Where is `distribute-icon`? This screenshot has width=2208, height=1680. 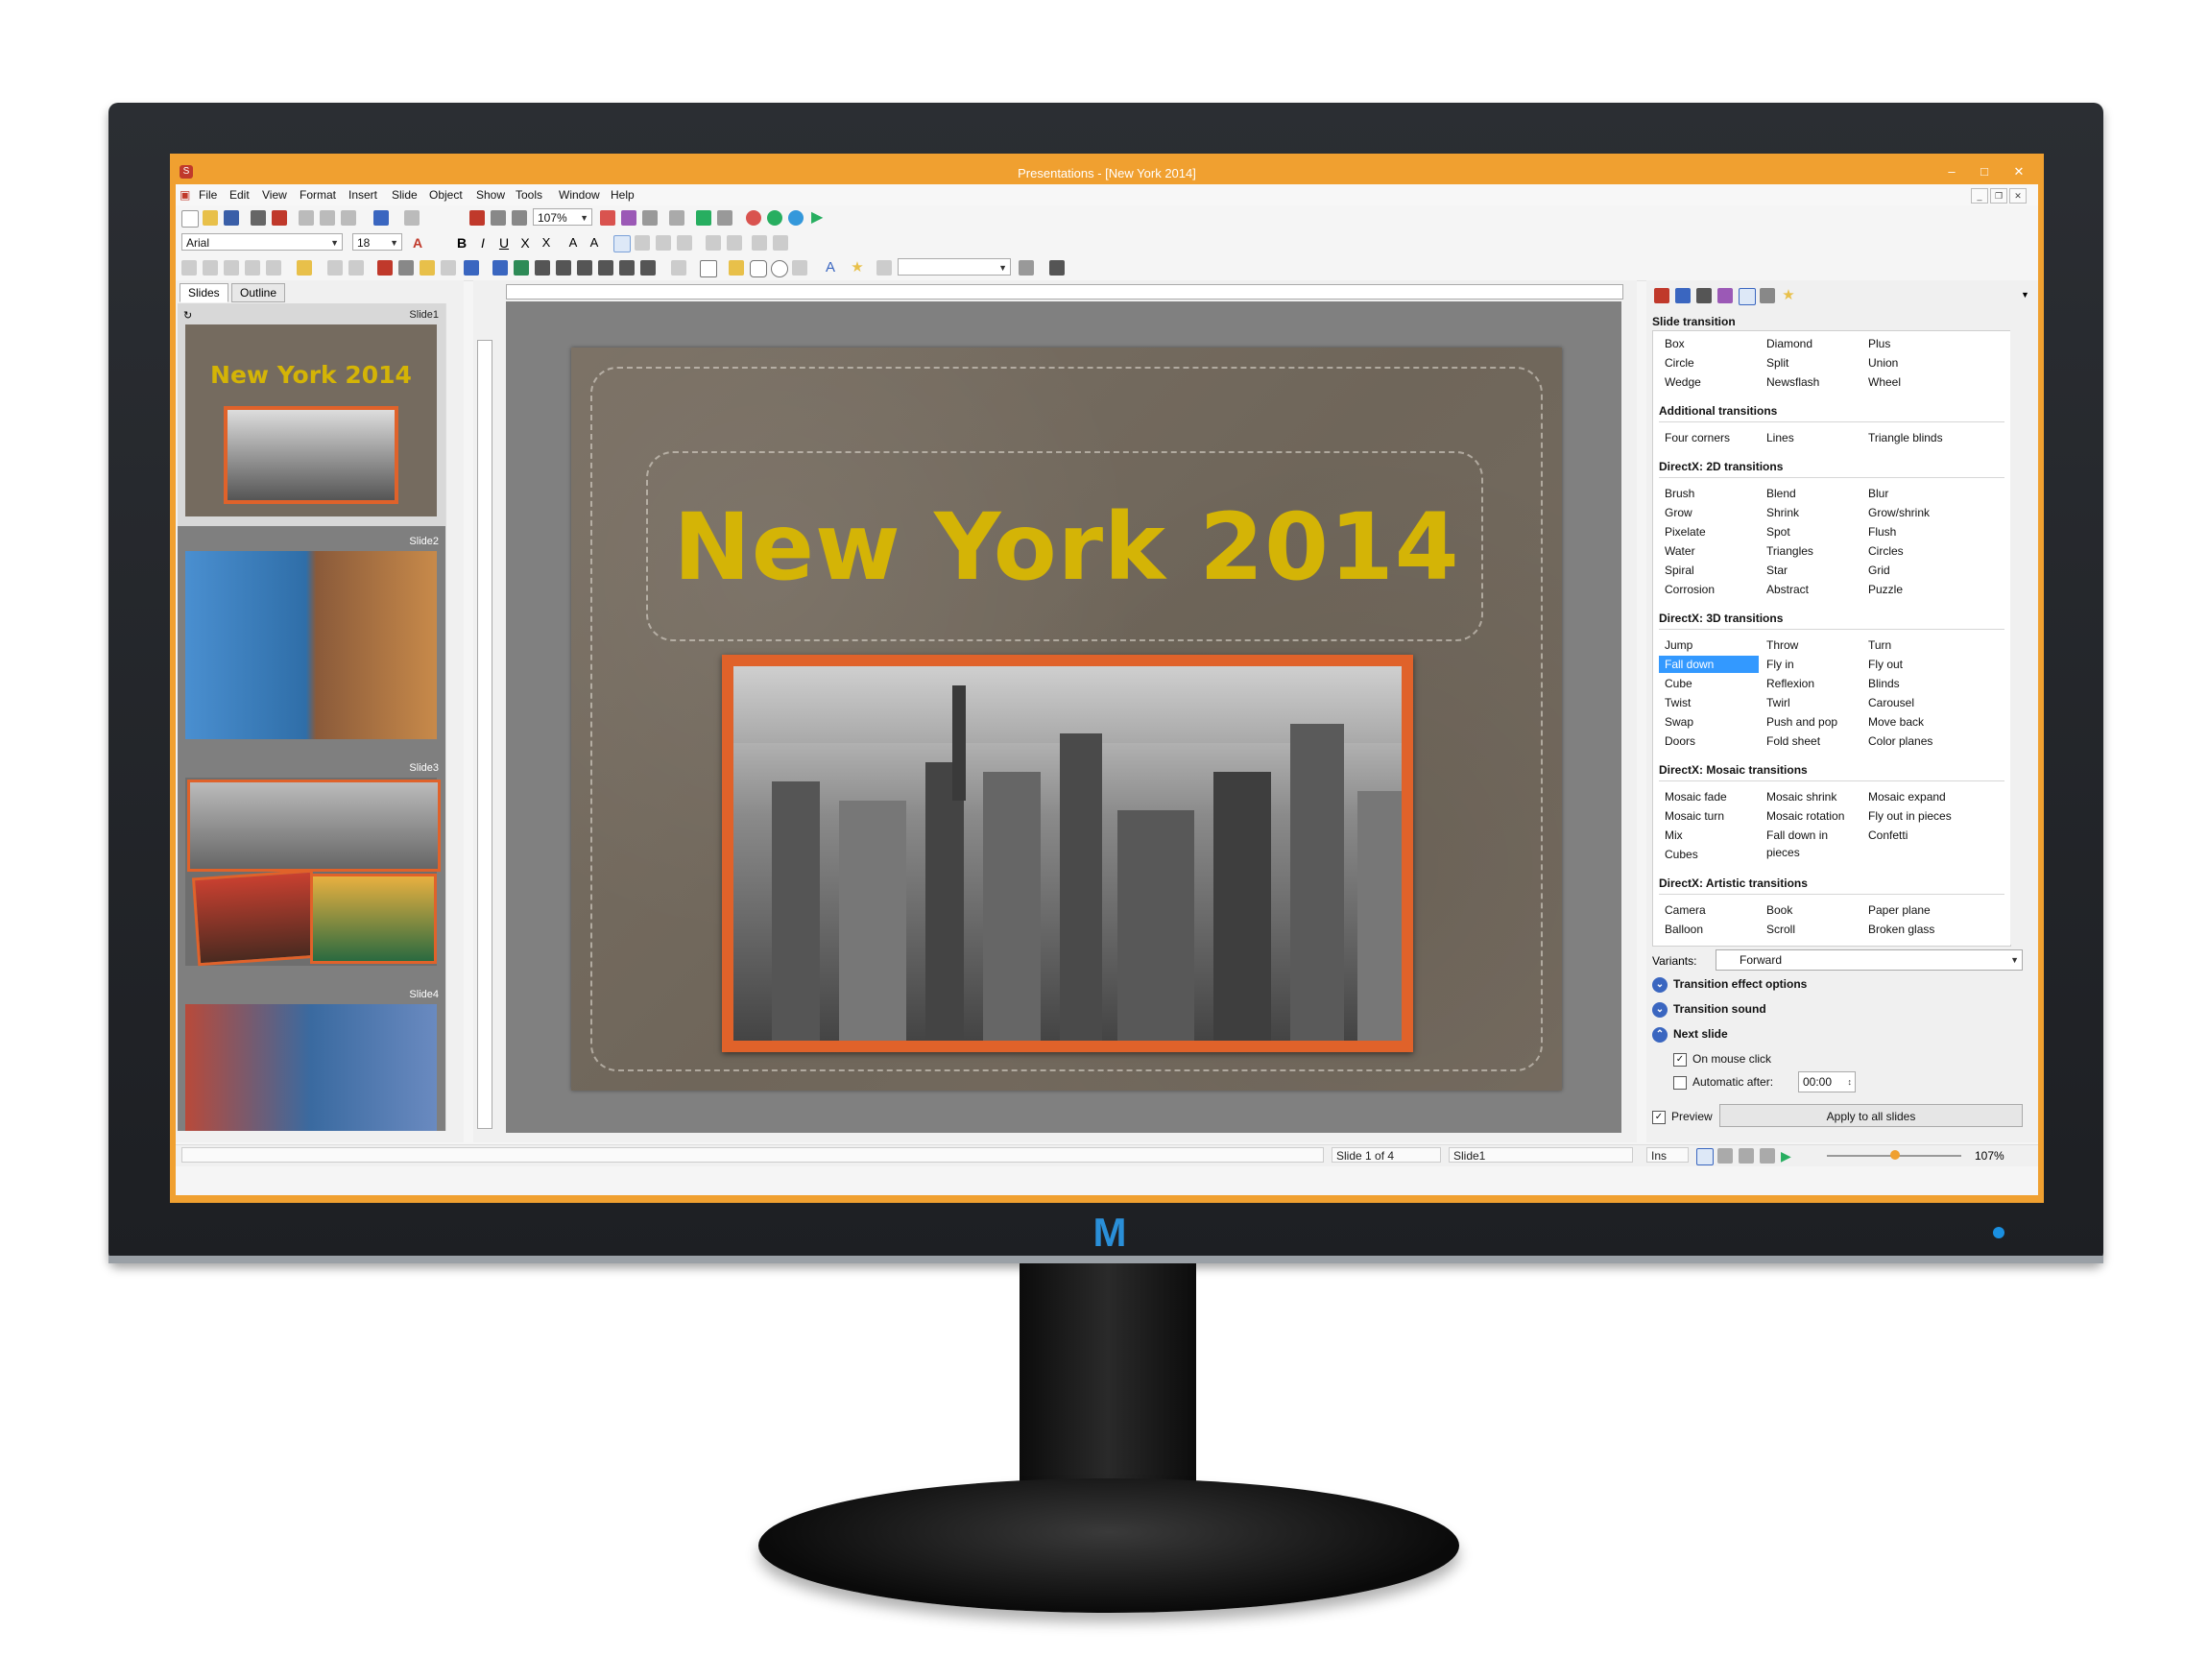 distribute-icon is located at coordinates (648, 268).